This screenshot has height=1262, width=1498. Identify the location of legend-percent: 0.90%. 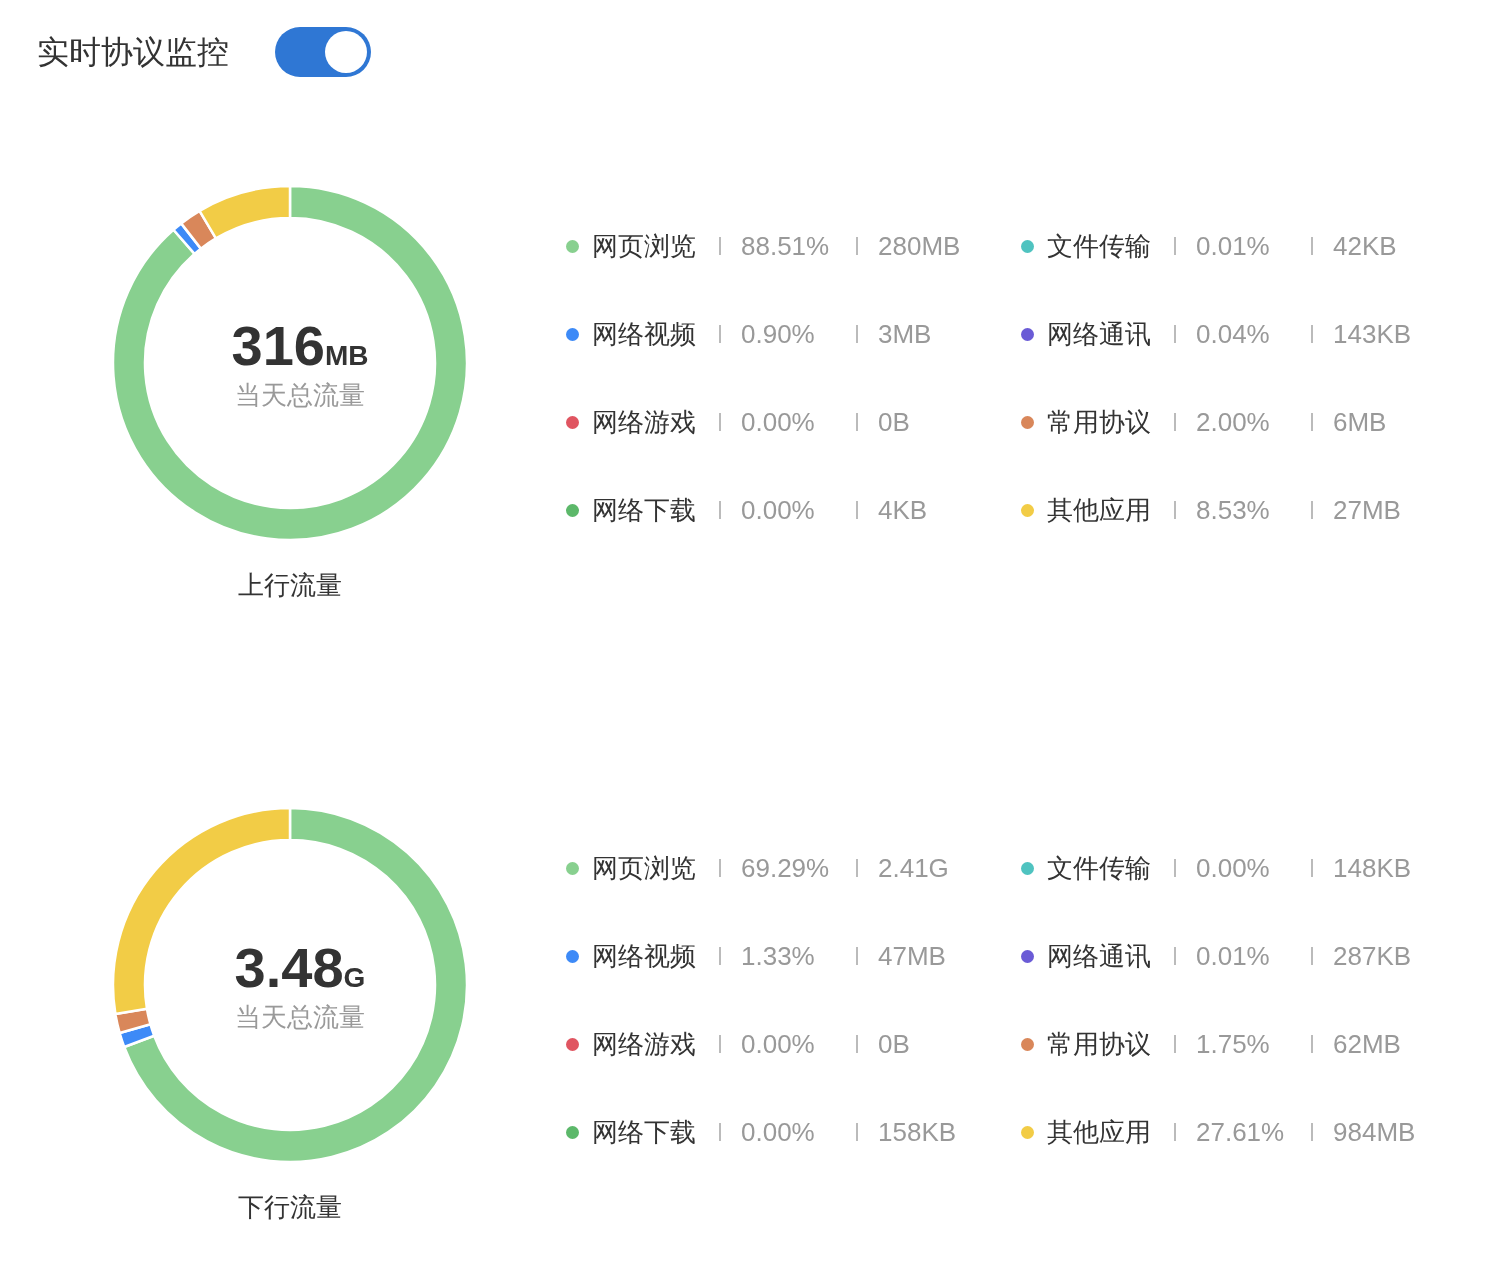
(778, 334).